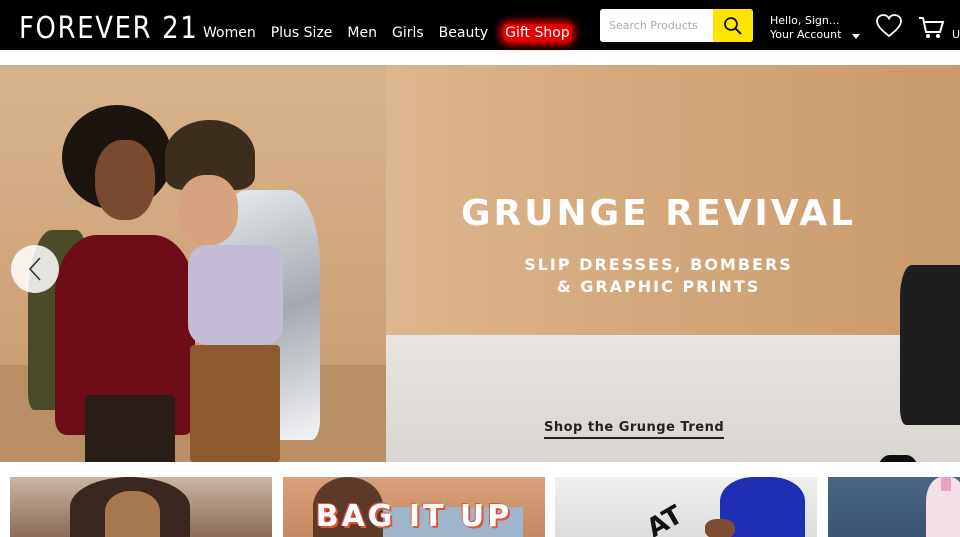 This screenshot has width=960, height=537. I want to click on chevron-left-icon, so click(34, 269).